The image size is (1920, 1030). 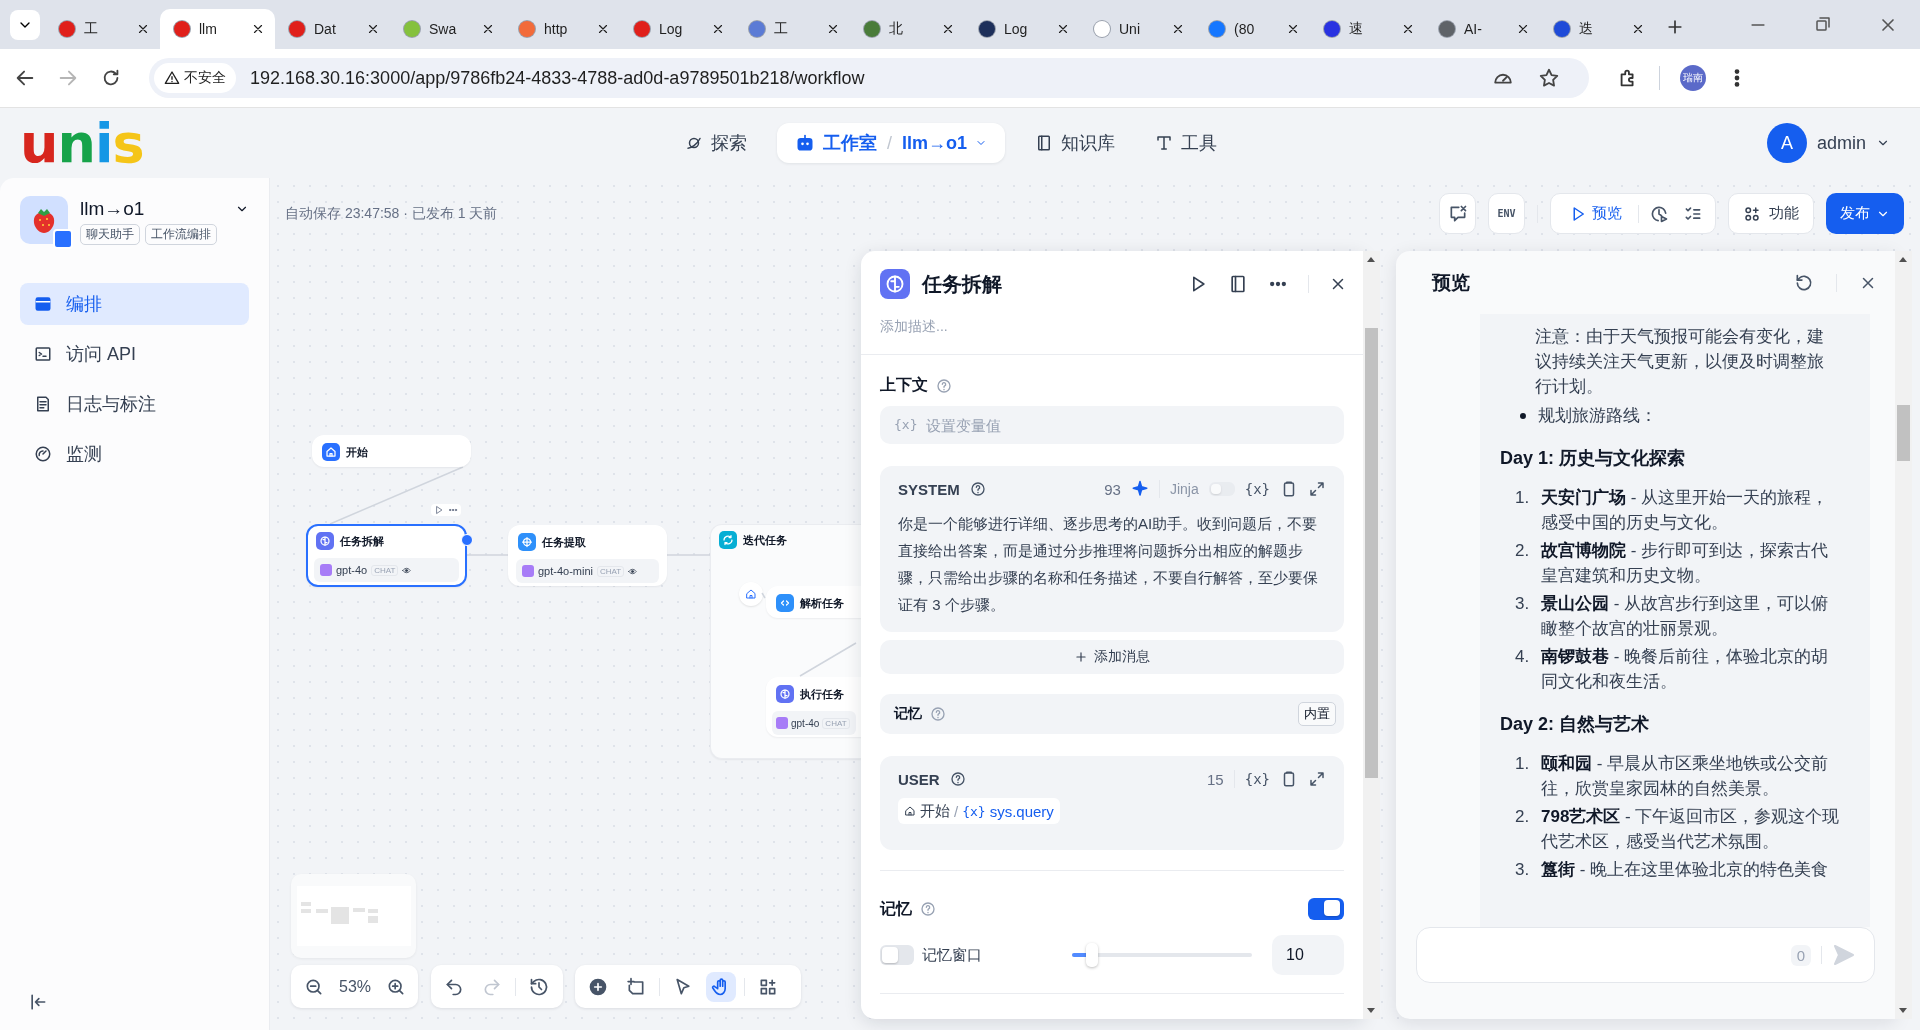 What do you see at coordinates (907, 29) in the screenshot?
I see `browser-tab: 北` at bounding box center [907, 29].